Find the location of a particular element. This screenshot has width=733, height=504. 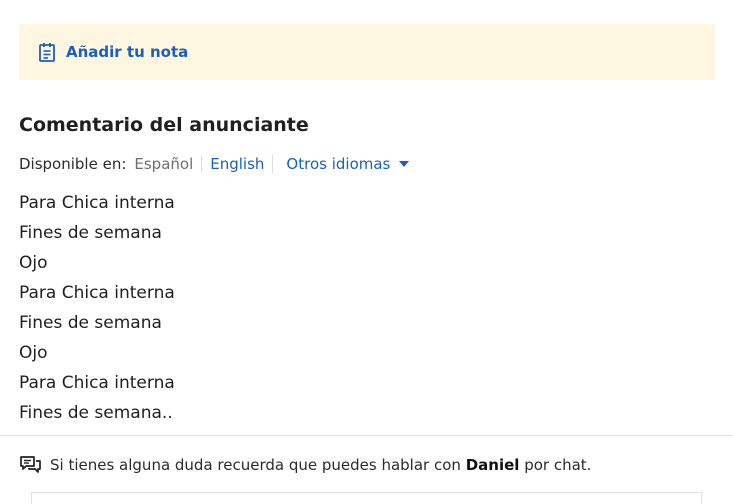

other-languages-dropdown: Otros idiomas is located at coordinates (341, 164).